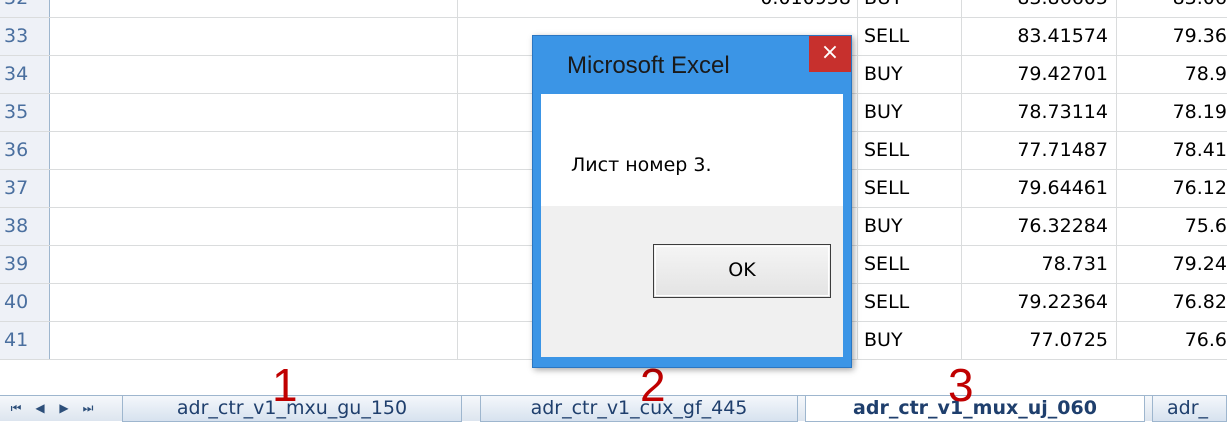 The width and height of the screenshot is (1227, 422). I want to click on sheet-tab-2: adr_ctr_v1_cux_gf_445, so click(639, 409).